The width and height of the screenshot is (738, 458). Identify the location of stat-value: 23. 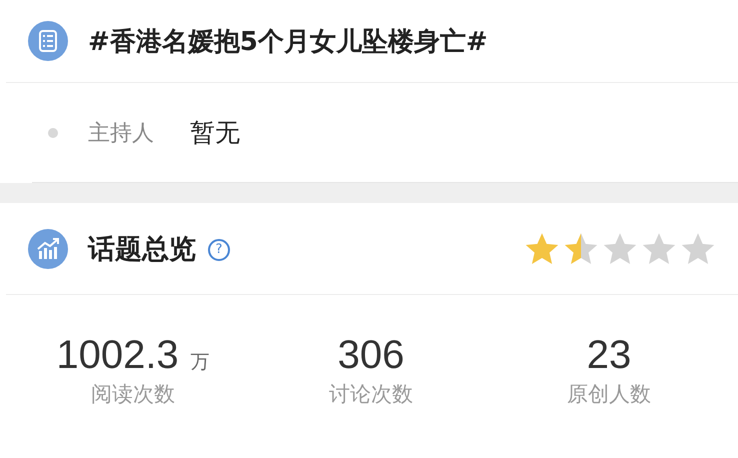
(609, 355).